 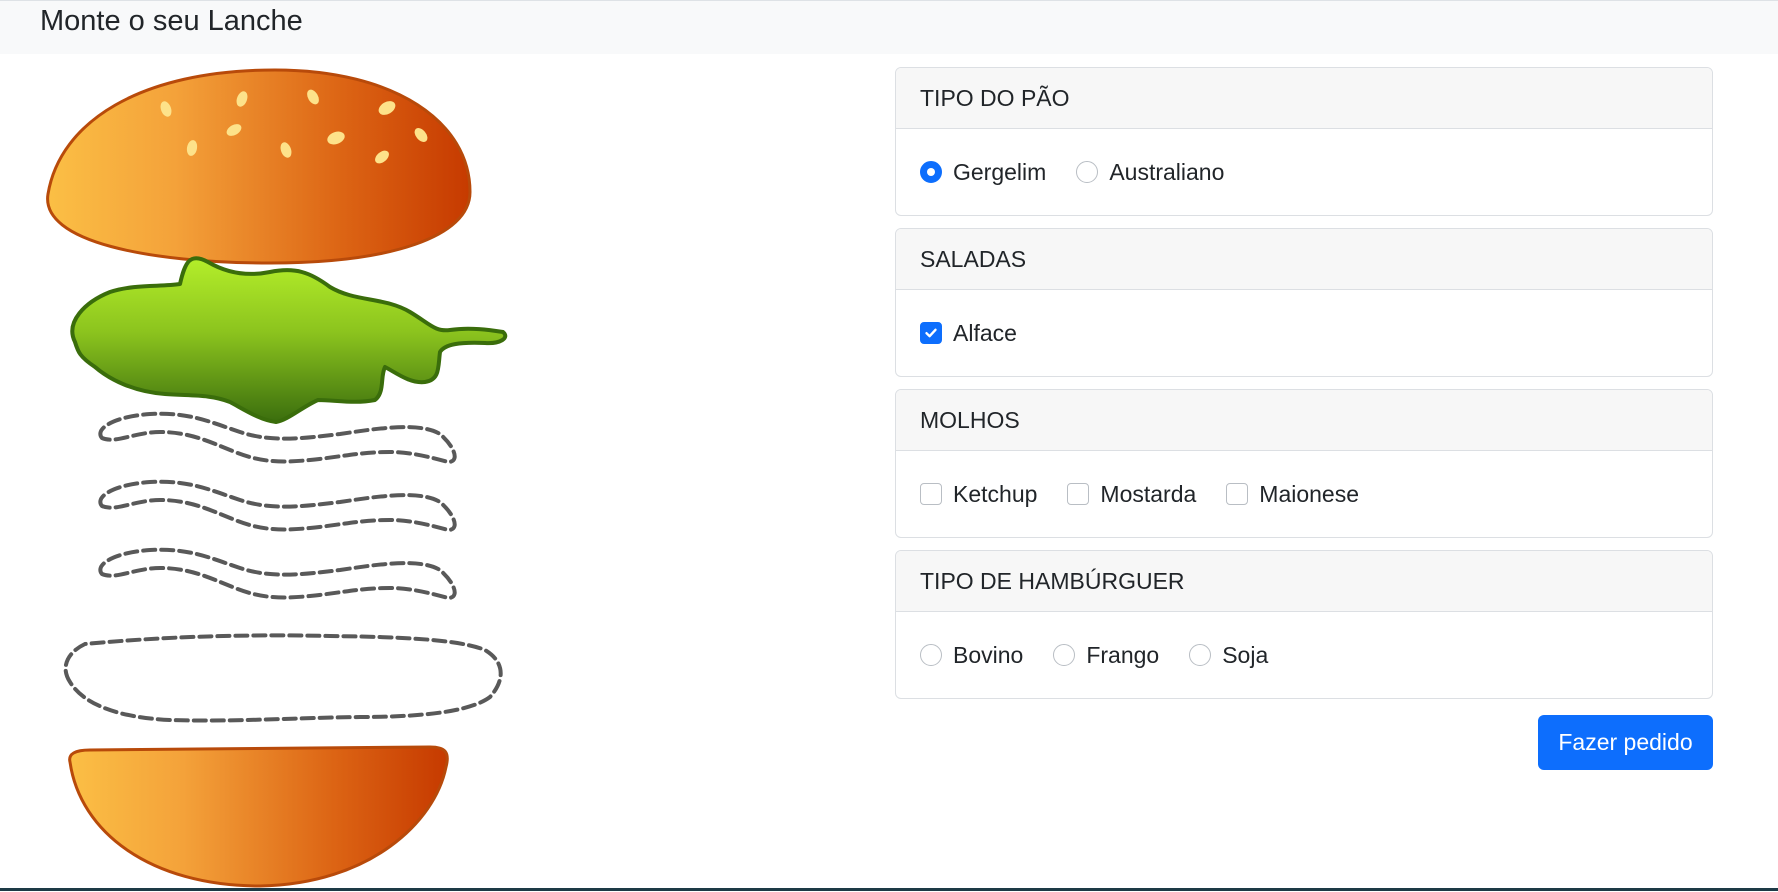 What do you see at coordinates (1304, 655) in the screenshot?
I see `card-body: Bovino Frango Soja` at bounding box center [1304, 655].